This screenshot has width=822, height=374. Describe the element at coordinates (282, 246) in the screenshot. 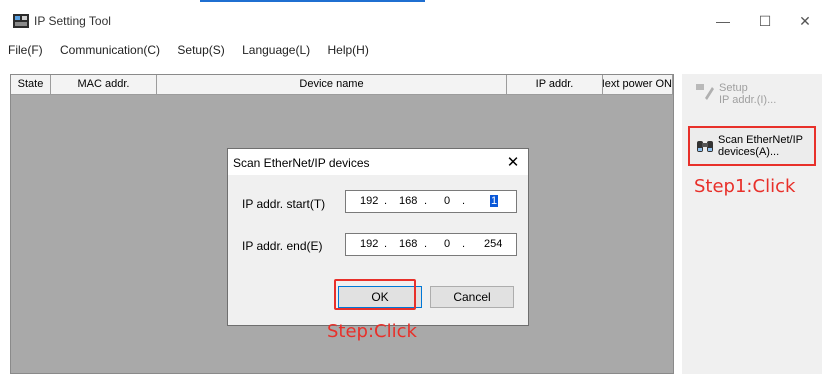

I see `ip-end-label: IP addr. end(E)` at that location.